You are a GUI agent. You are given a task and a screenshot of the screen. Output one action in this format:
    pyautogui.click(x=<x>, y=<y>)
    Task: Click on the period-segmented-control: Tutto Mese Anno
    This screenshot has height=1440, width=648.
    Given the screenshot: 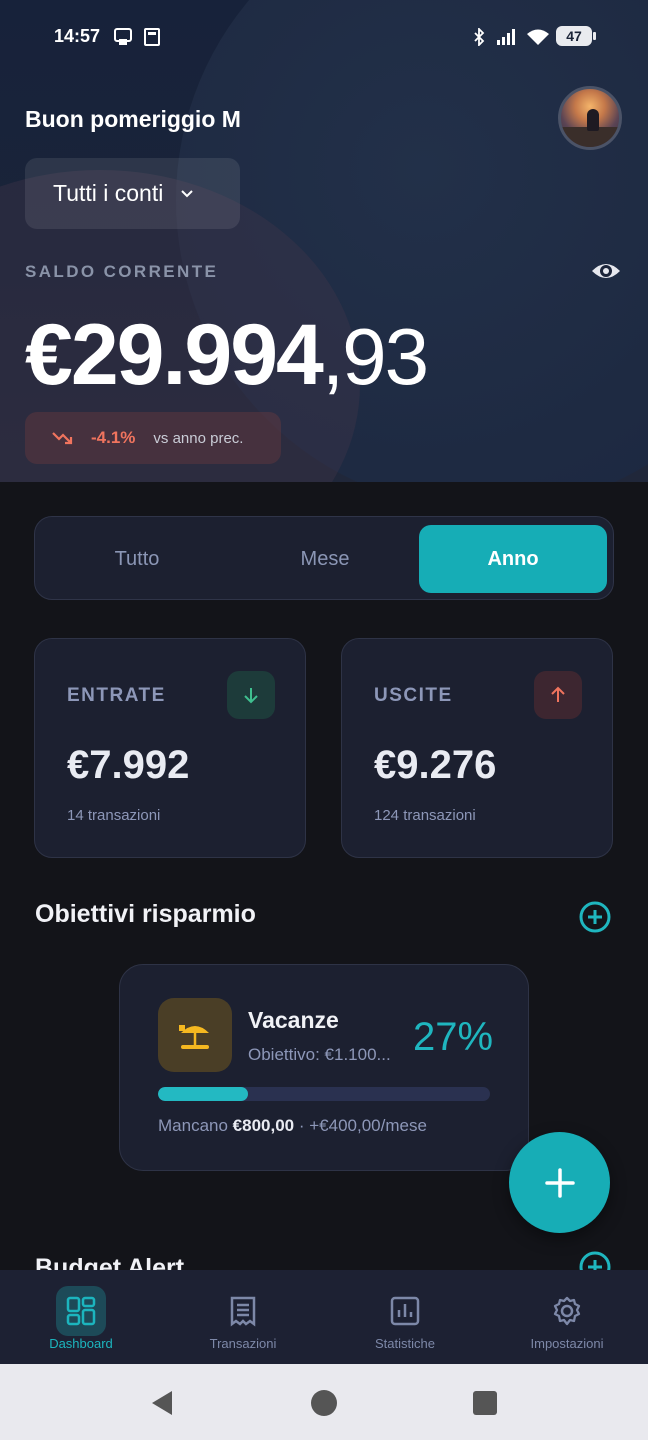 What is the action you would take?
    pyautogui.click(x=324, y=558)
    